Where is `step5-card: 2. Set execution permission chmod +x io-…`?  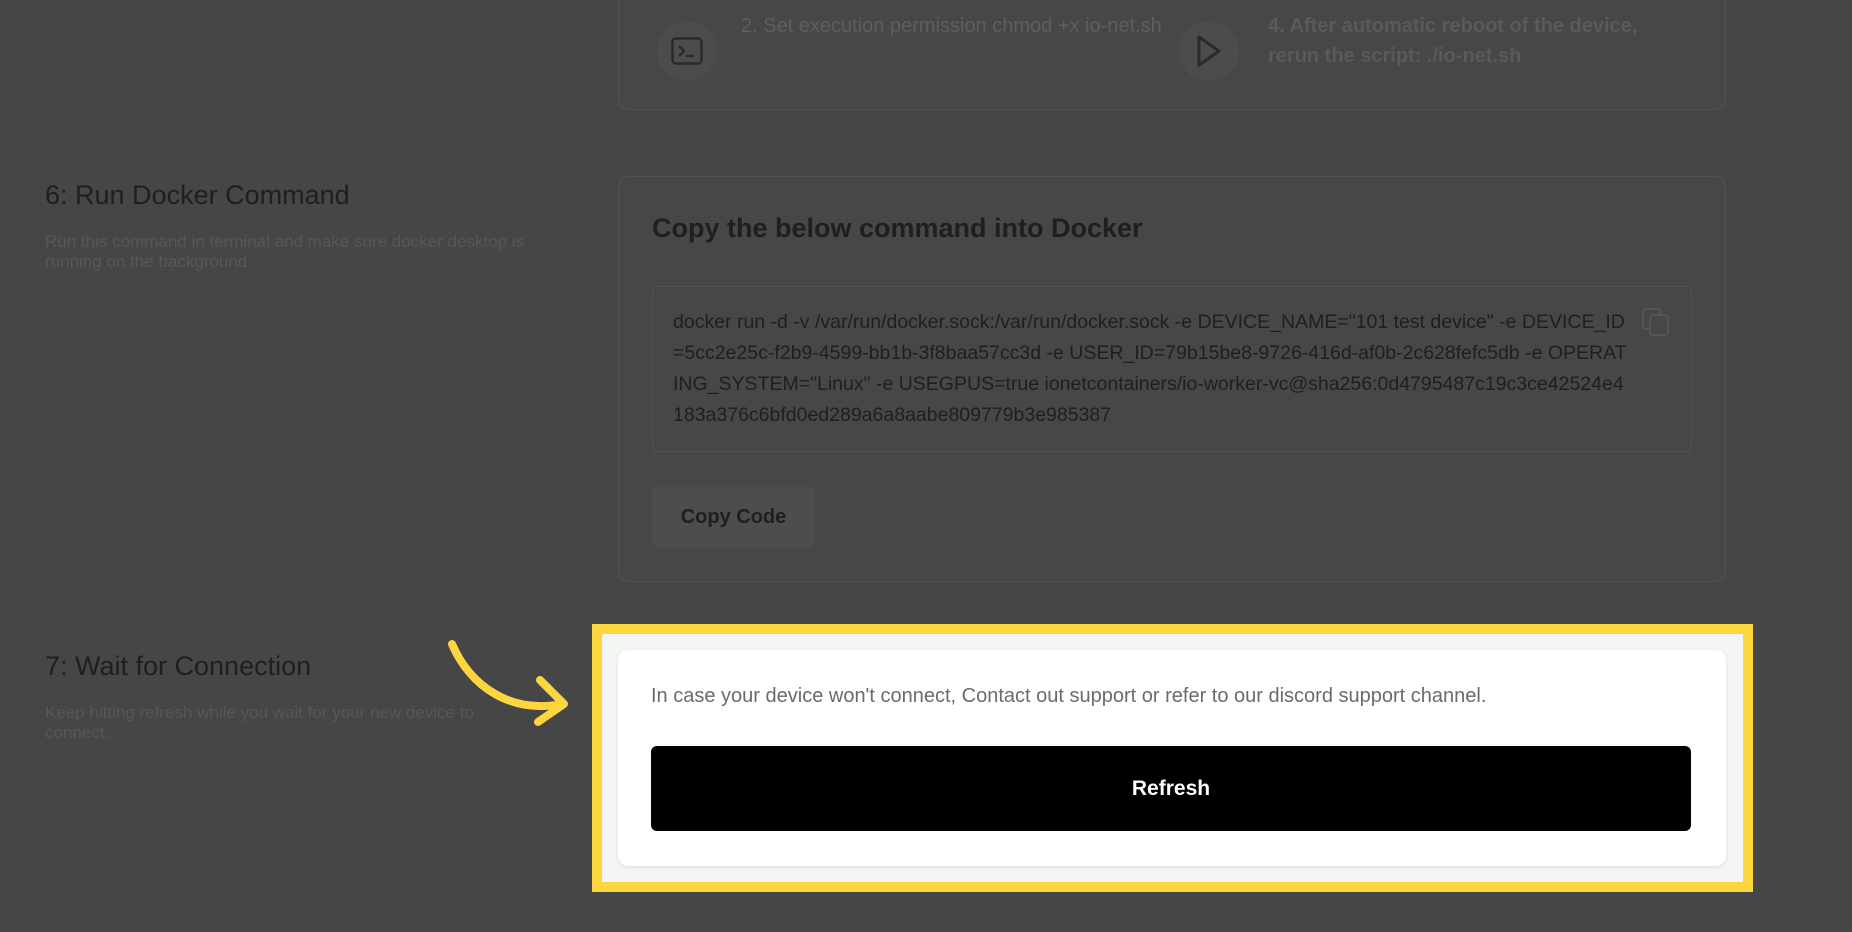
step5-card: 2. Set execution permission chmod +x io-… is located at coordinates (1172, 55).